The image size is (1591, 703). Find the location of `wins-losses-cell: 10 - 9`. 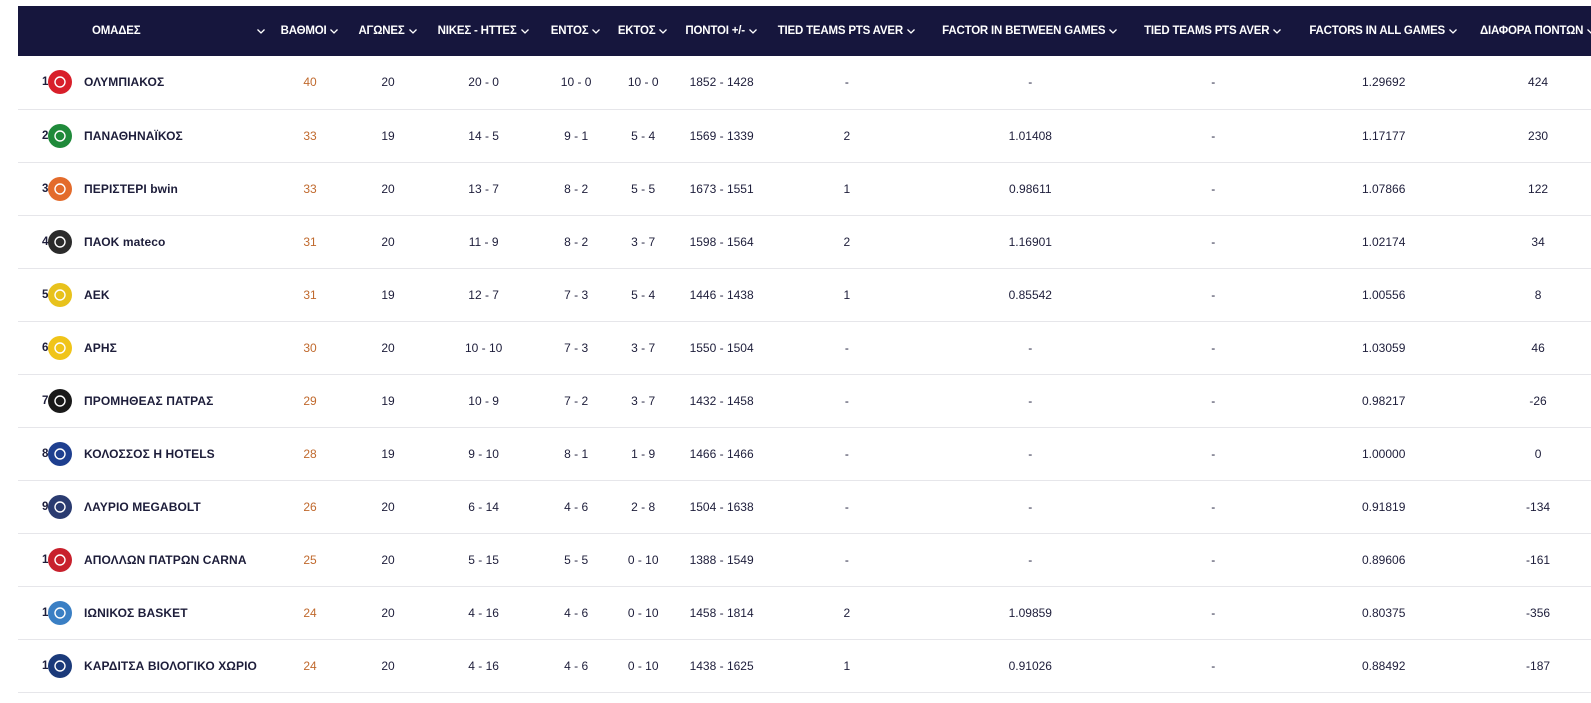

wins-losses-cell: 10 - 9 is located at coordinates (483, 400).